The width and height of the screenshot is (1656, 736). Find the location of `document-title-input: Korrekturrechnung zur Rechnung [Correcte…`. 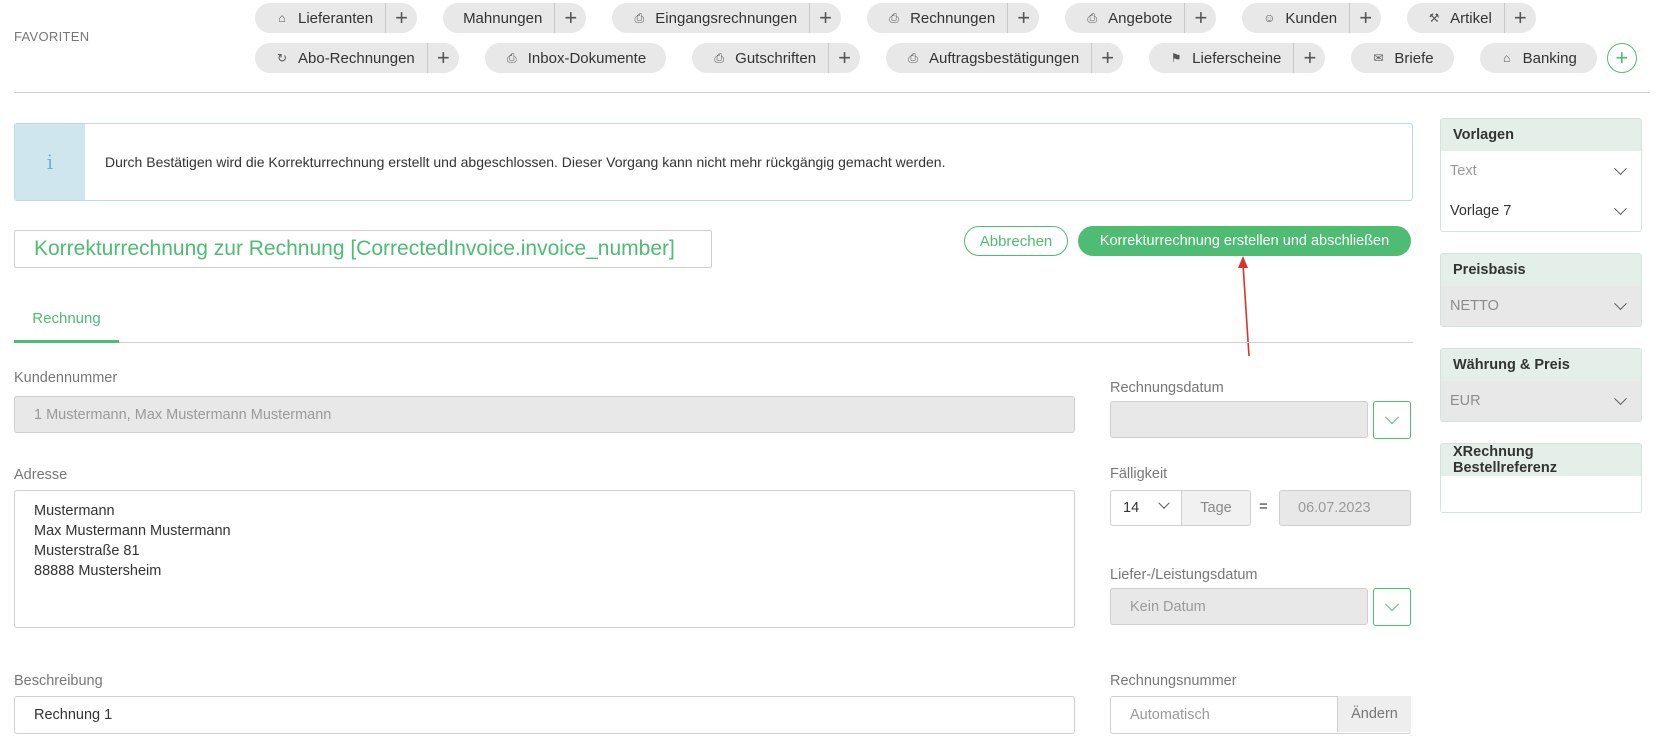

document-title-input: Korrekturrechnung zur Rechnung [Correcte… is located at coordinates (363, 249).